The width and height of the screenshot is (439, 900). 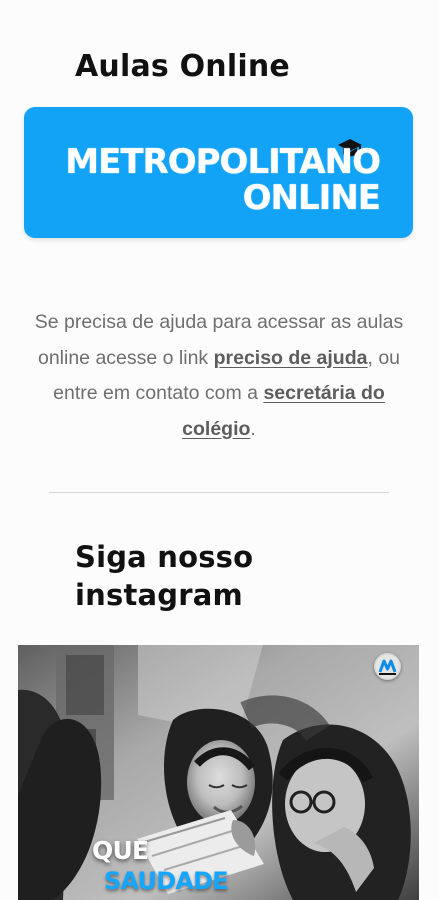 What do you see at coordinates (223, 162) in the screenshot?
I see `banner-title-line-1: METROPOLITANO` at bounding box center [223, 162].